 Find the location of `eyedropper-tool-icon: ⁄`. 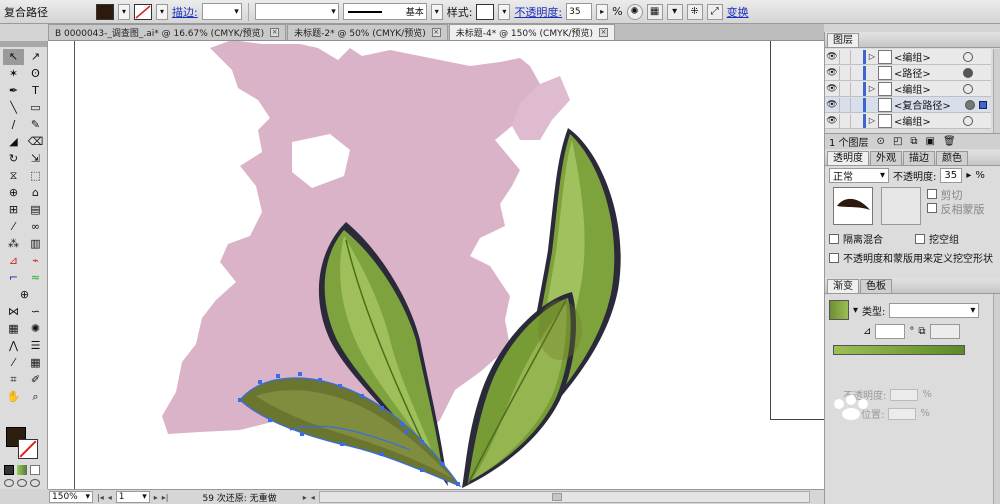

eyedropper-tool-icon: ⁄ is located at coordinates (13, 227).